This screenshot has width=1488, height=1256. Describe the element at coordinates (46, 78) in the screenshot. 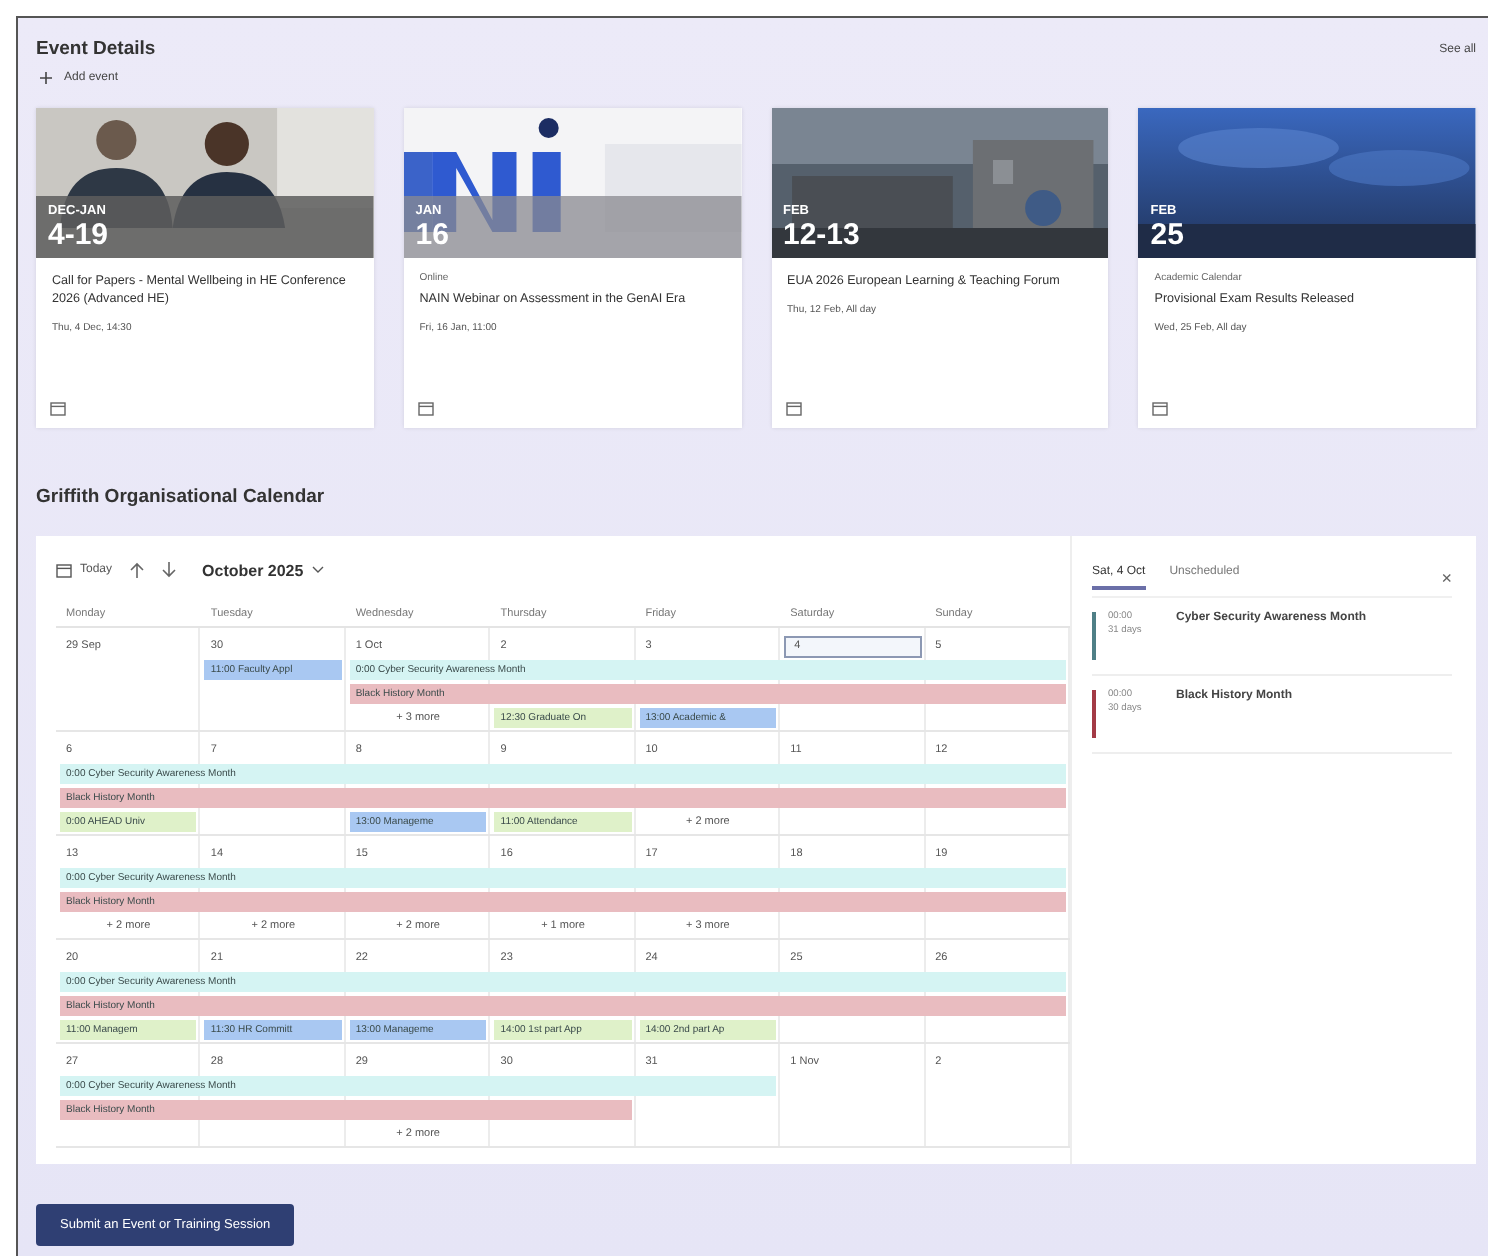

I see `plus-icon` at that location.